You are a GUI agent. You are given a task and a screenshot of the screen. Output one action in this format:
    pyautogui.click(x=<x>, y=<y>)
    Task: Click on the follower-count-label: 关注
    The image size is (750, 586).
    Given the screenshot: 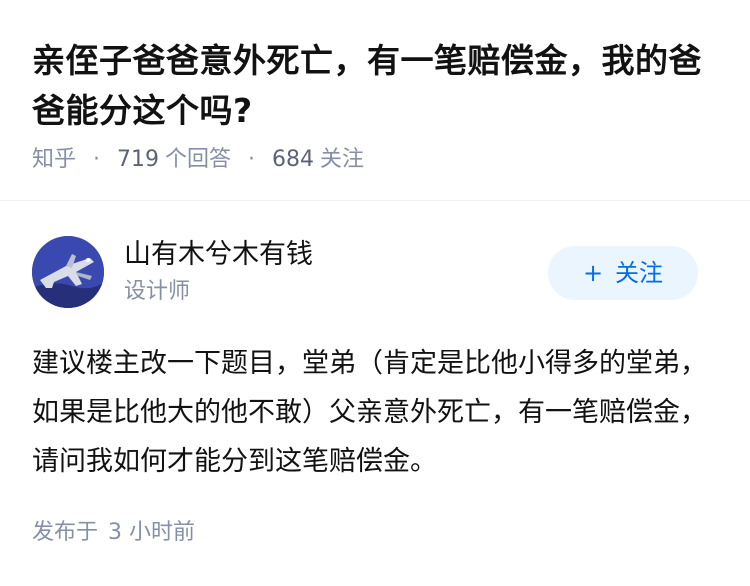 What is the action you would take?
    pyautogui.click(x=342, y=159)
    